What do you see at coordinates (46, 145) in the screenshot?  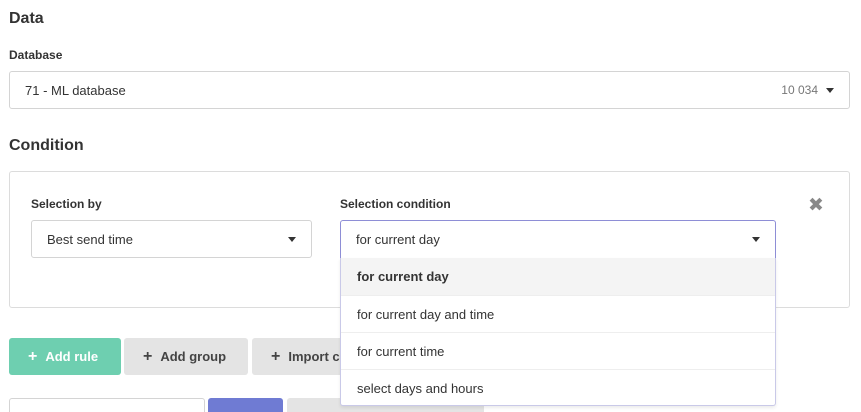 I see `condition-section-title: Condition` at bounding box center [46, 145].